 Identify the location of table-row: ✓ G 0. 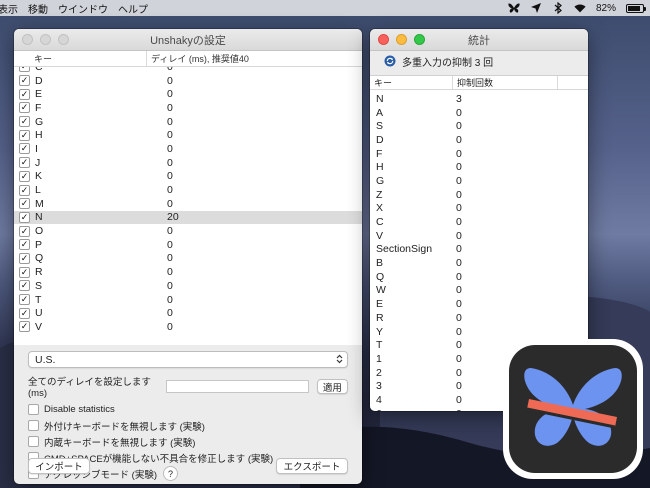
(188, 122).